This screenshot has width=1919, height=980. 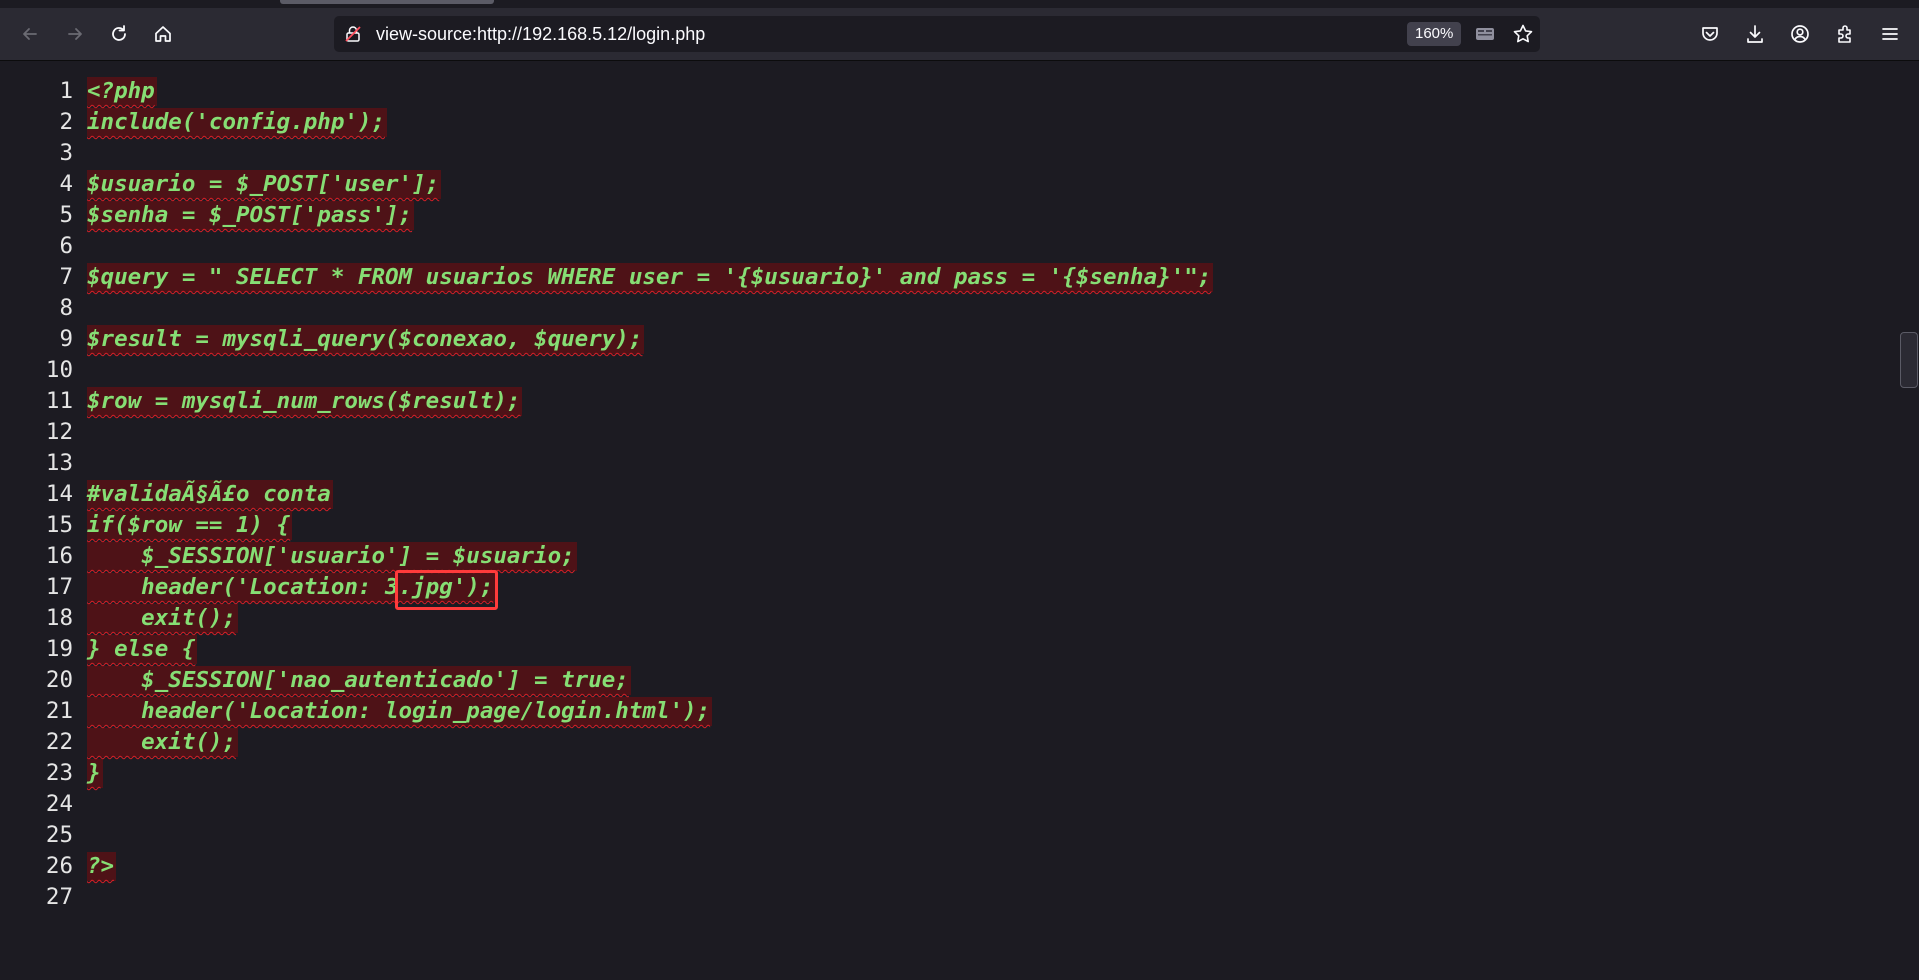 I want to click on line-number: 26, so click(x=59, y=866).